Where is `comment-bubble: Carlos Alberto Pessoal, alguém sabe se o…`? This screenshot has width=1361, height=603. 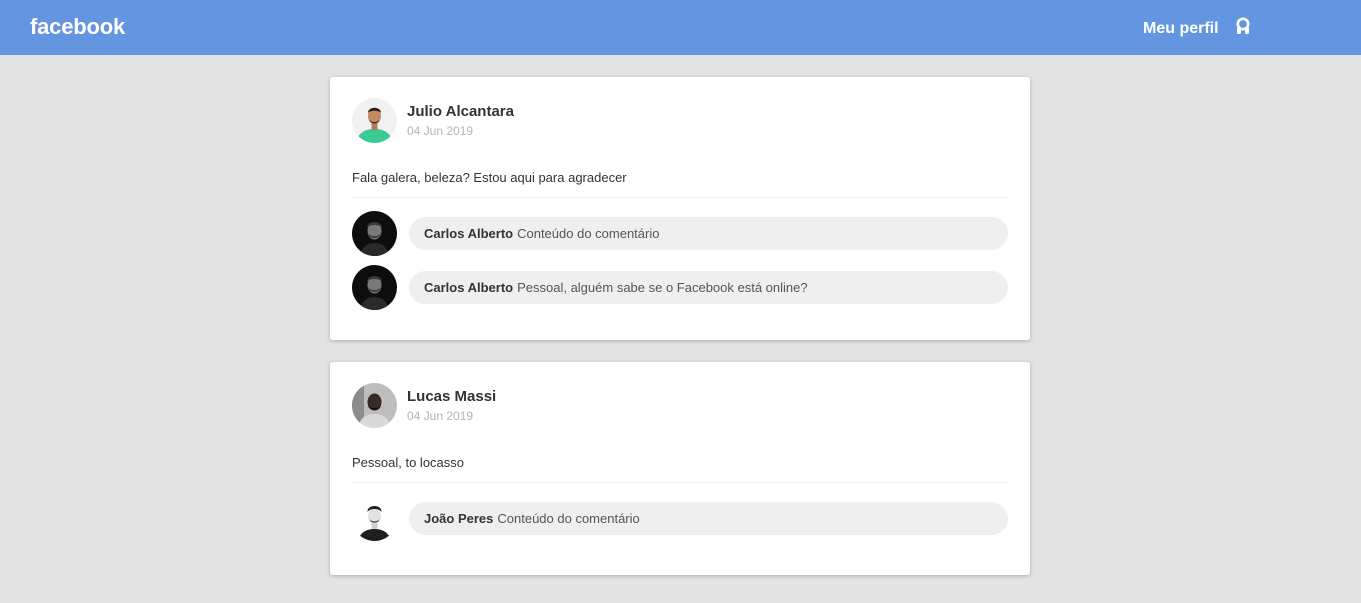
comment-bubble: Carlos Alberto Pessoal, alguém sabe se o… is located at coordinates (708, 287).